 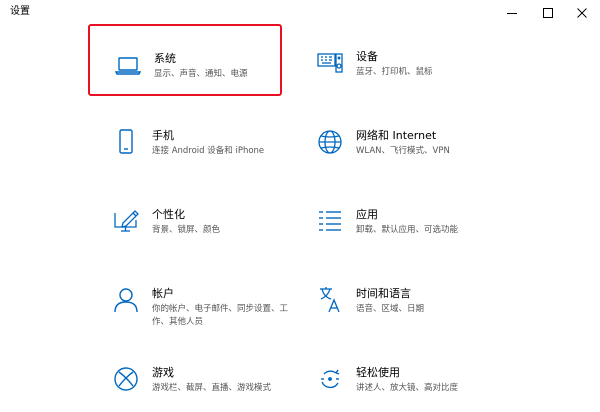 I want to click on apps-list-icon, so click(x=330, y=221).